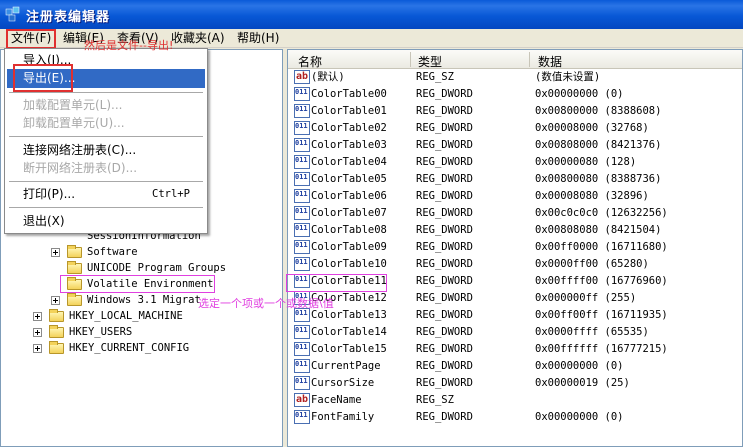 The image size is (743, 447). I want to click on annotation-highlight-box, so click(336, 283).